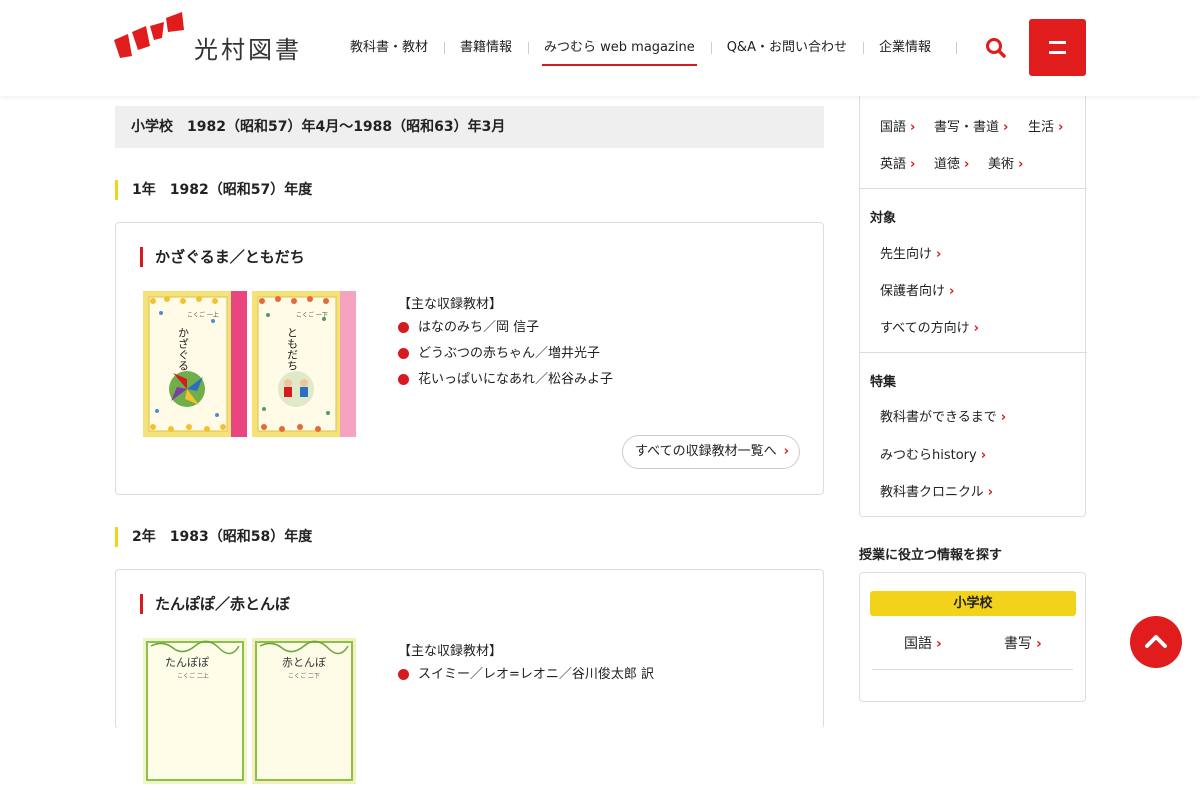 The height and width of the screenshot is (788, 1200). I want to click on period-title: 小学校 1982（昭和57）年4月〜1988（昭和63）年3月, so click(469, 127).